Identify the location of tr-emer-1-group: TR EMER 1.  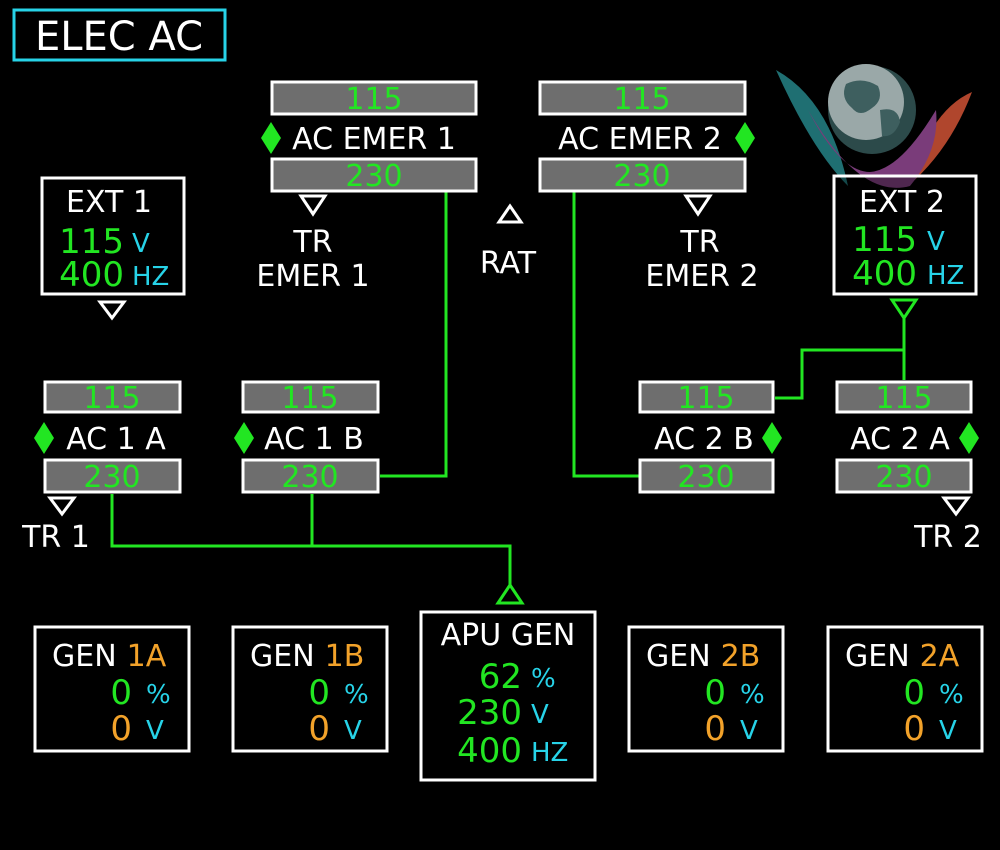
(313, 244).